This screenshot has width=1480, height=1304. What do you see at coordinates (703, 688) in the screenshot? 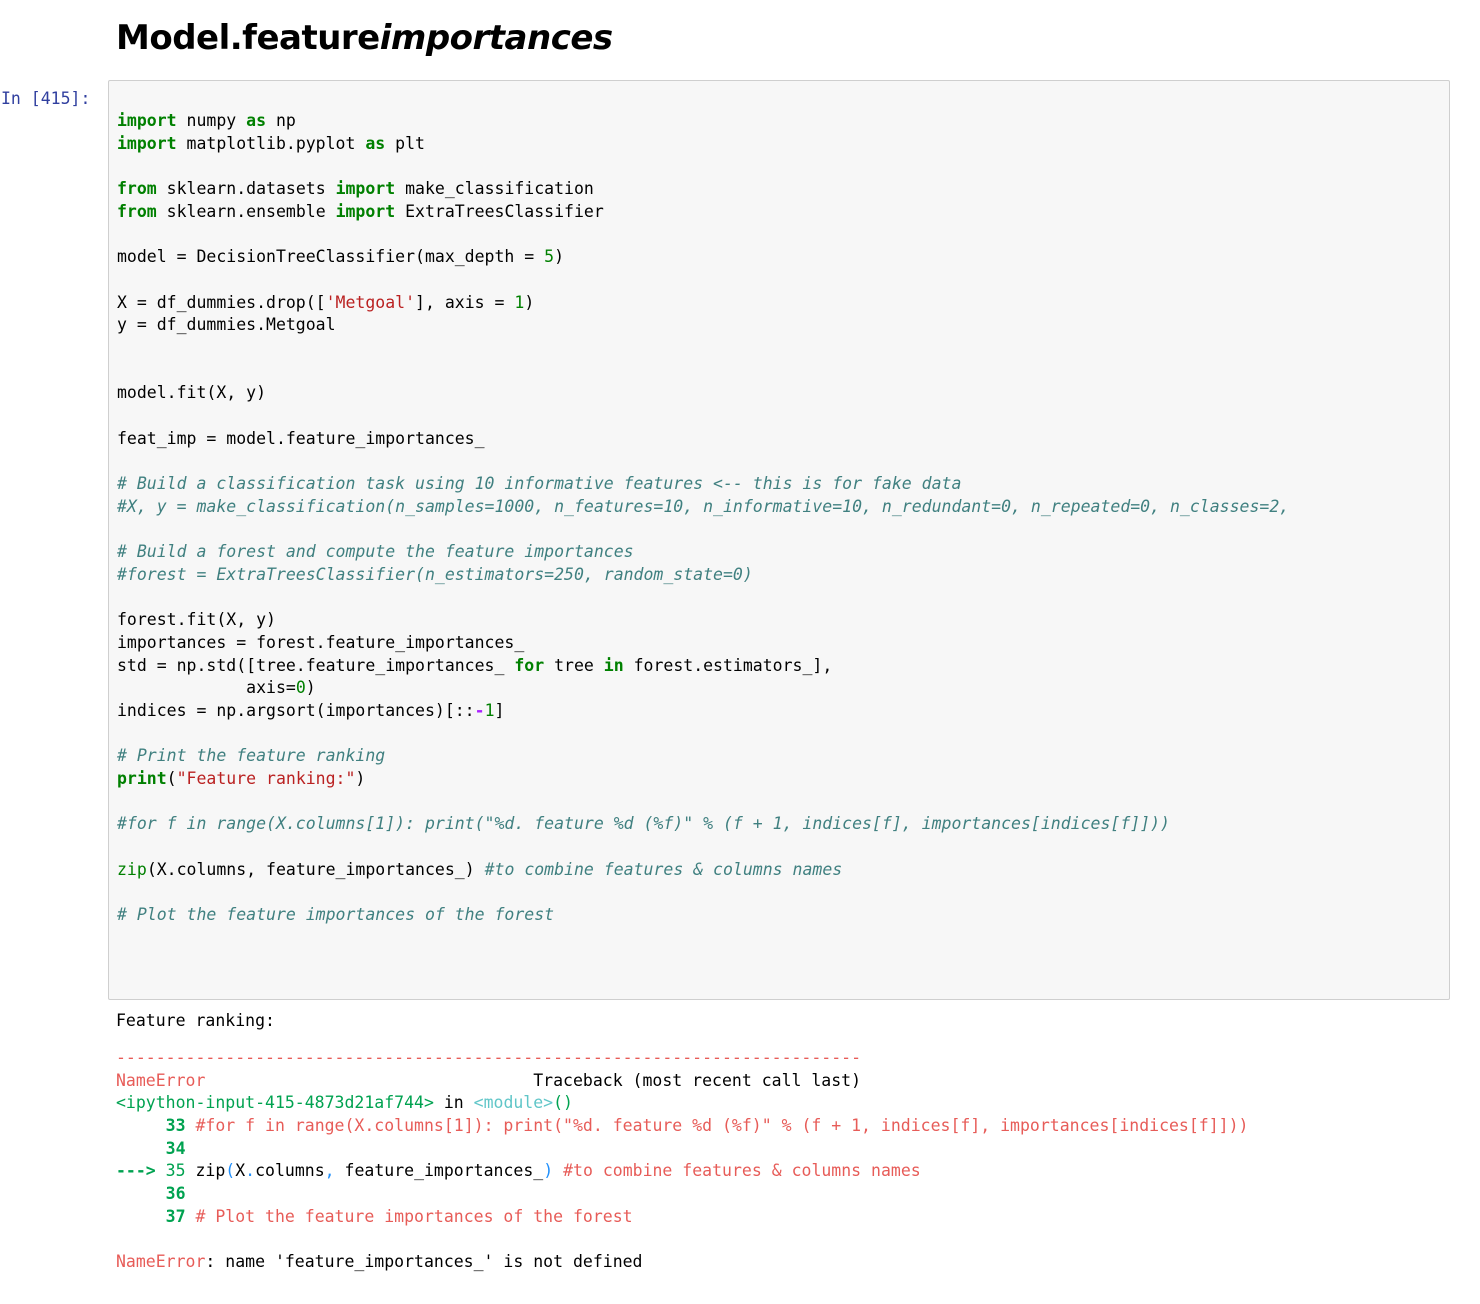
I see `code-line: axis=0)` at bounding box center [703, 688].